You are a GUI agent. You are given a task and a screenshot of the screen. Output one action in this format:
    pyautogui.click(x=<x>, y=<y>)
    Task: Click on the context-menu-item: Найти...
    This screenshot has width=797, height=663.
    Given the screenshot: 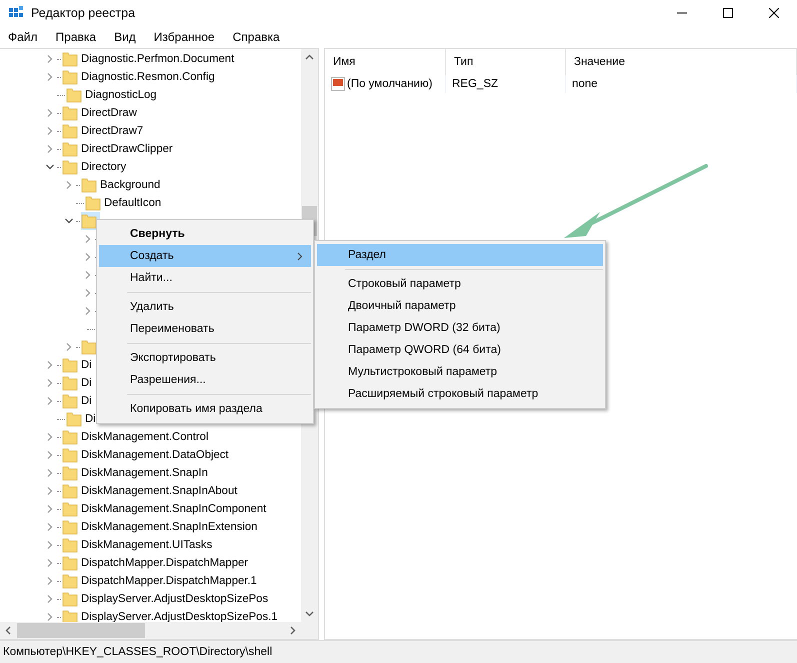 What is the action you would take?
    pyautogui.click(x=205, y=278)
    